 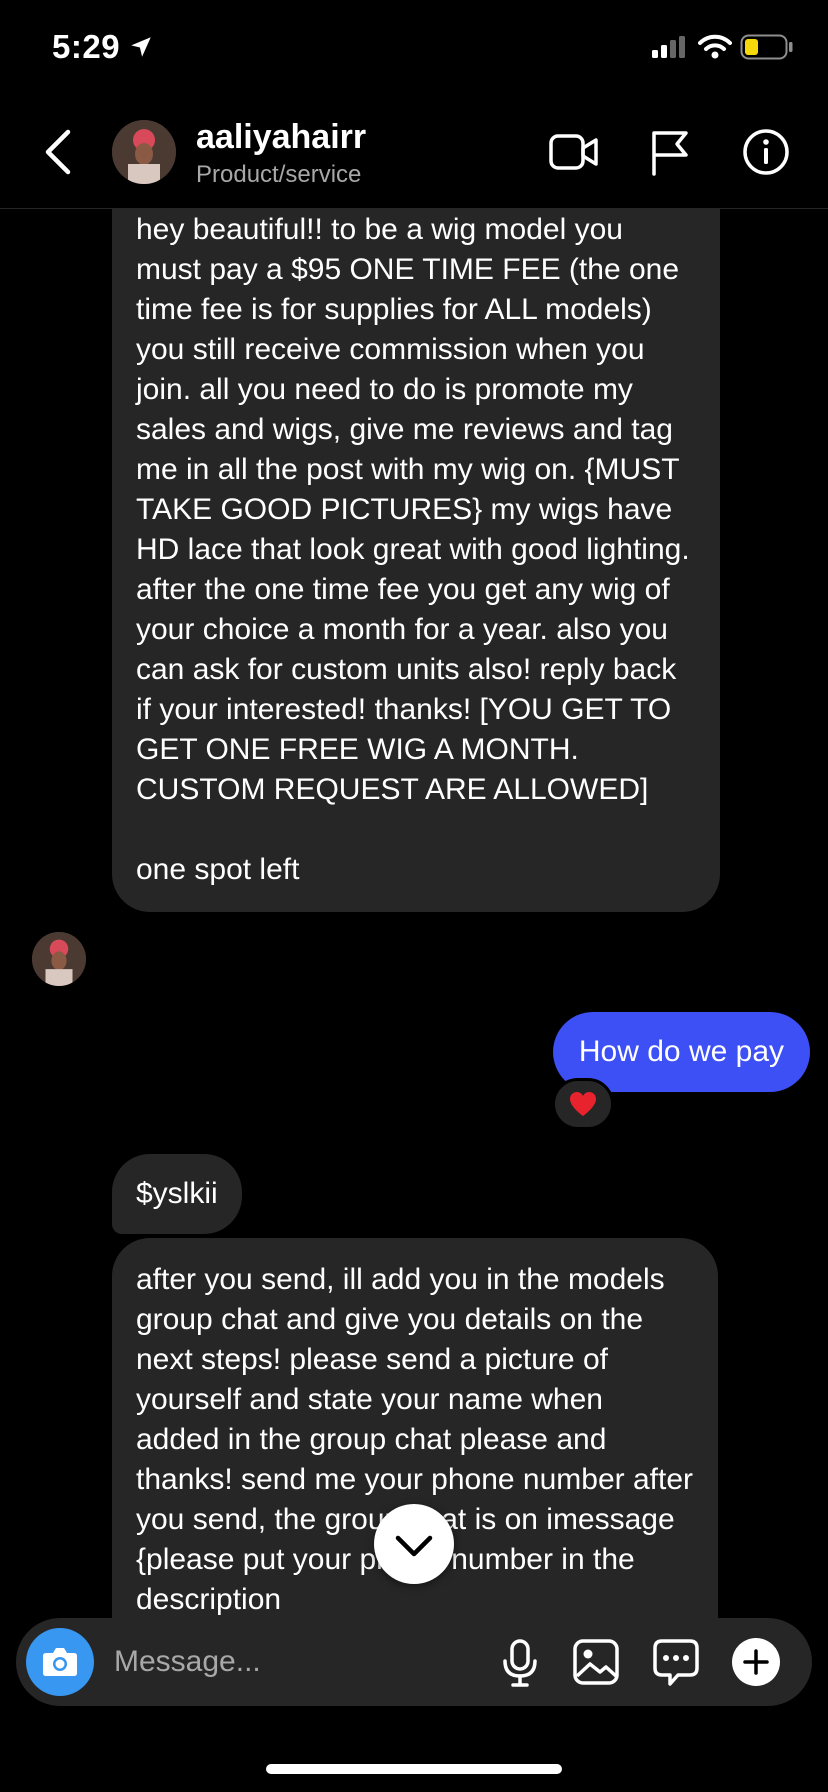 What do you see at coordinates (218, 869) in the screenshot?
I see `message-text: one spot left` at bounding box center [218, 869].